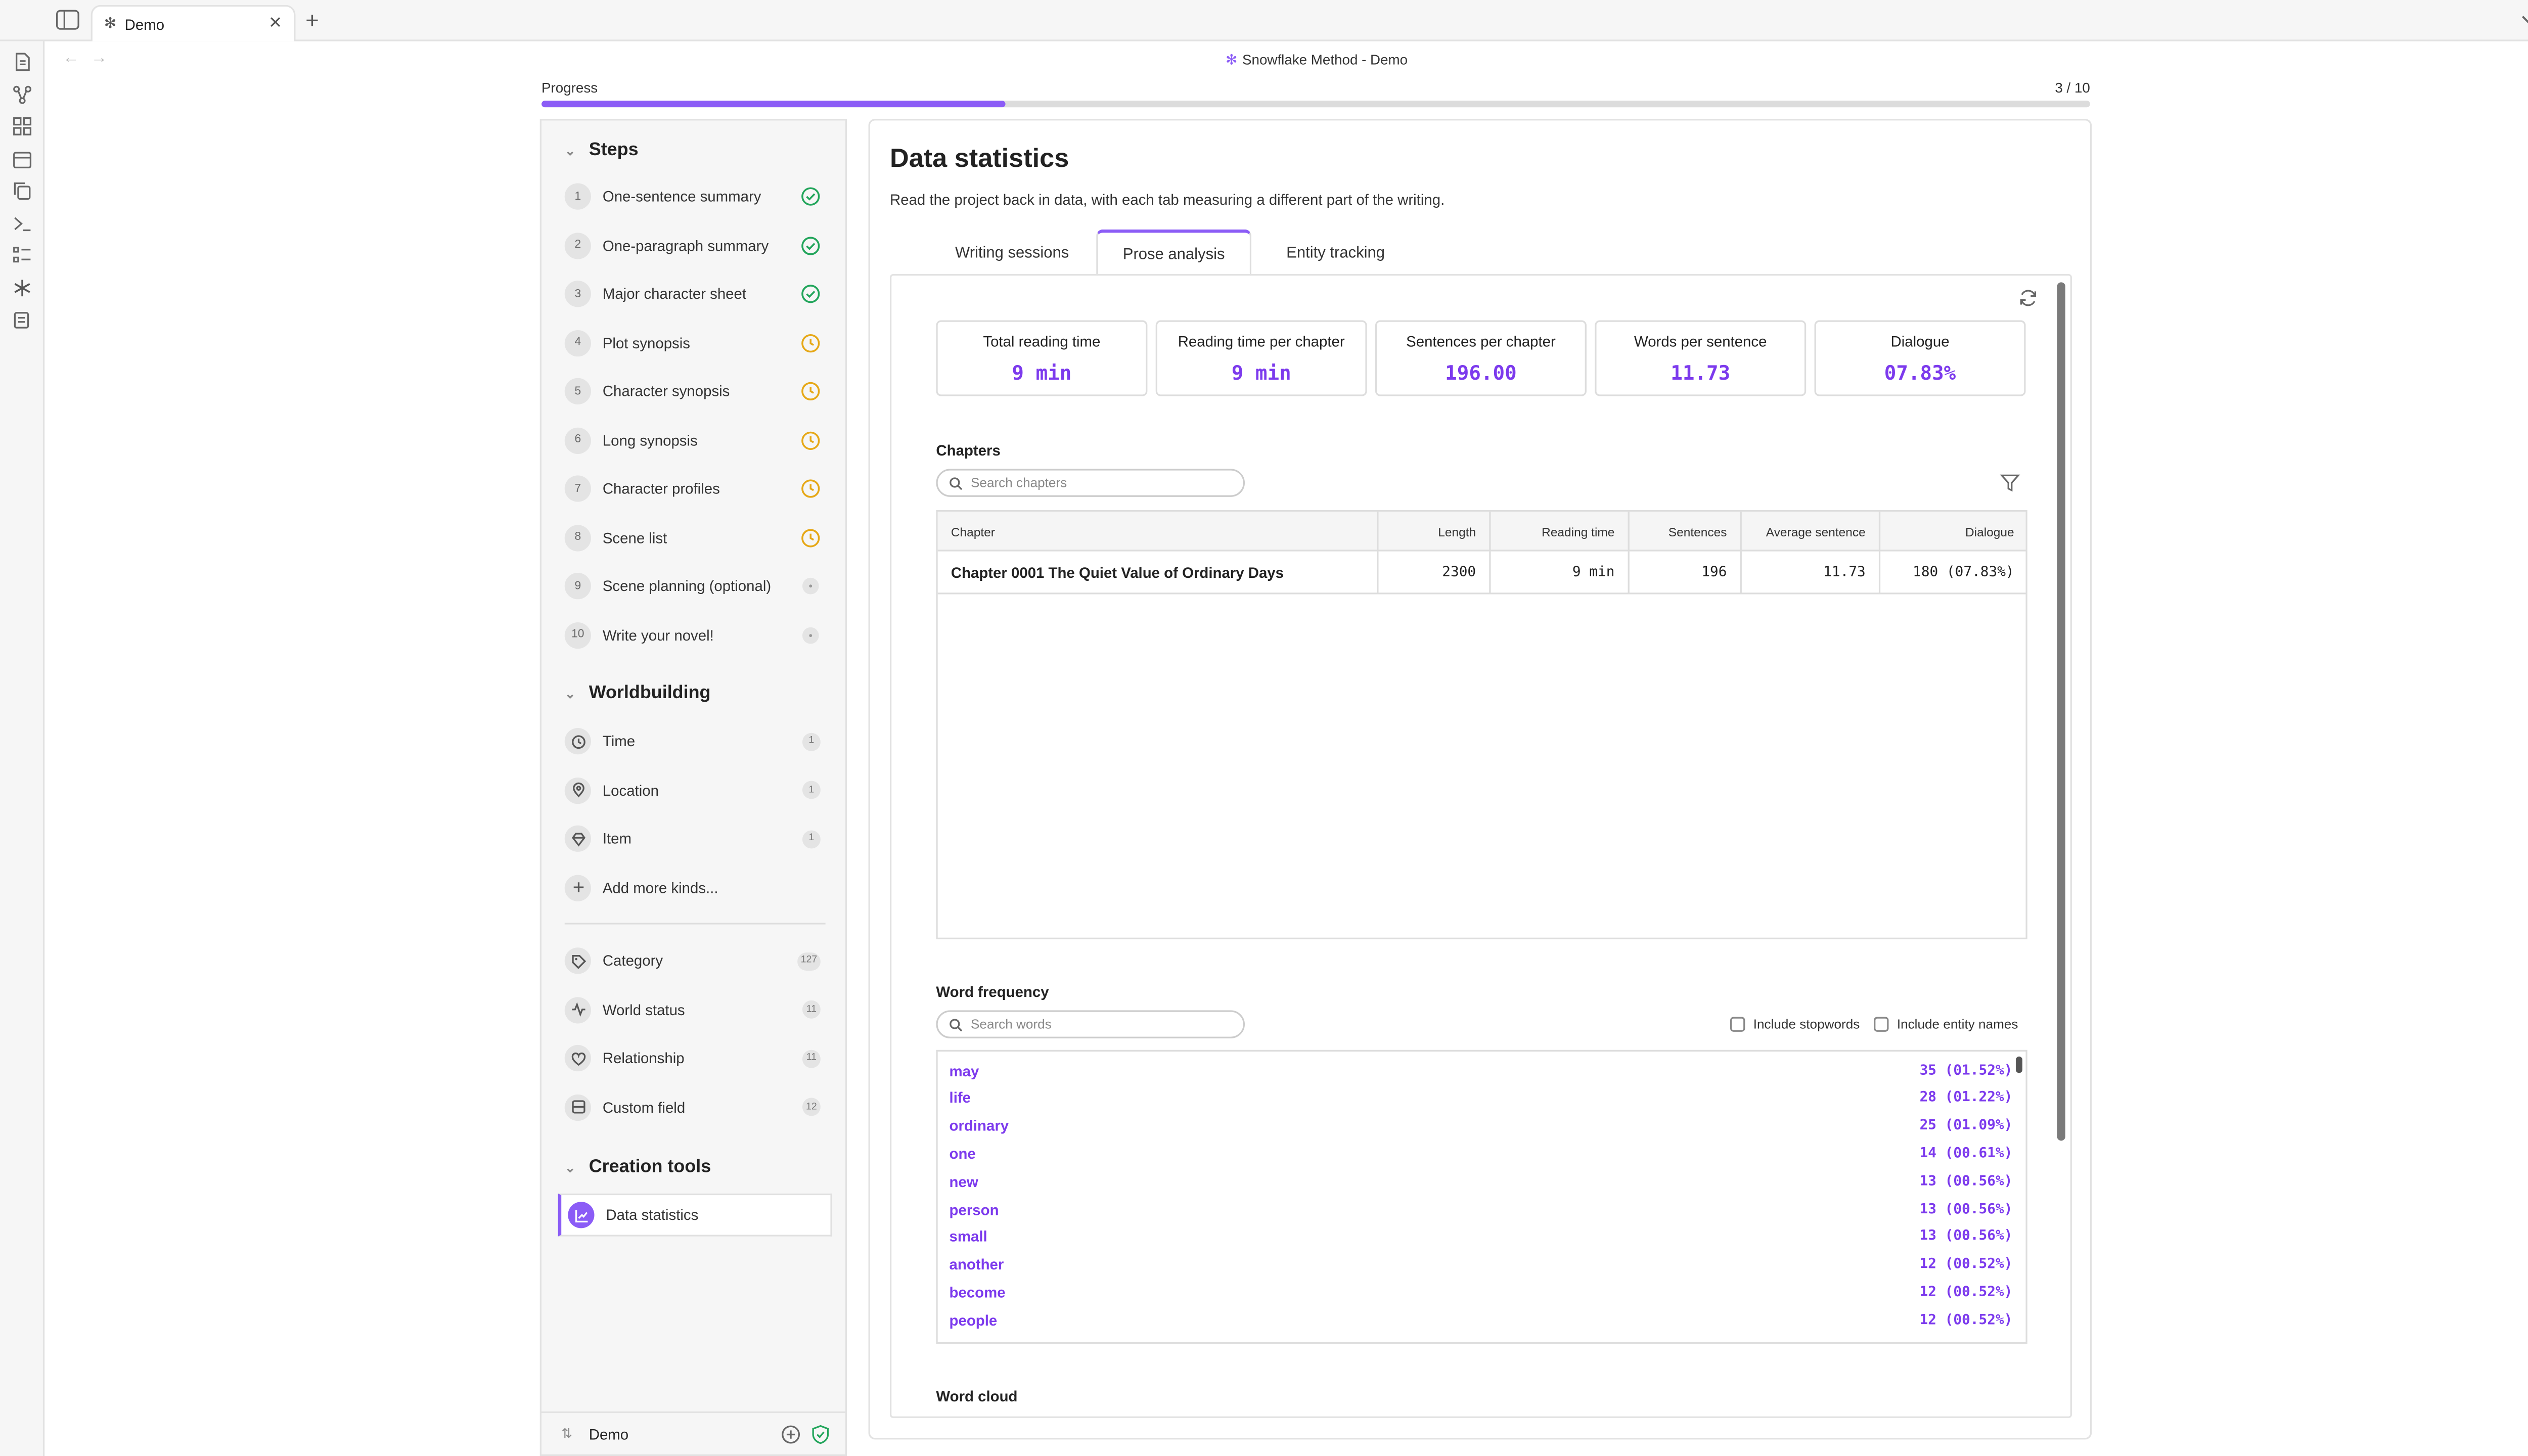 This screenshot has width=2528, height=1456. What do you see at coordinates (602, 150) in the screenshot?
I see `steps-section-header: ⌄ Steps` at bounding box center [602, 150].